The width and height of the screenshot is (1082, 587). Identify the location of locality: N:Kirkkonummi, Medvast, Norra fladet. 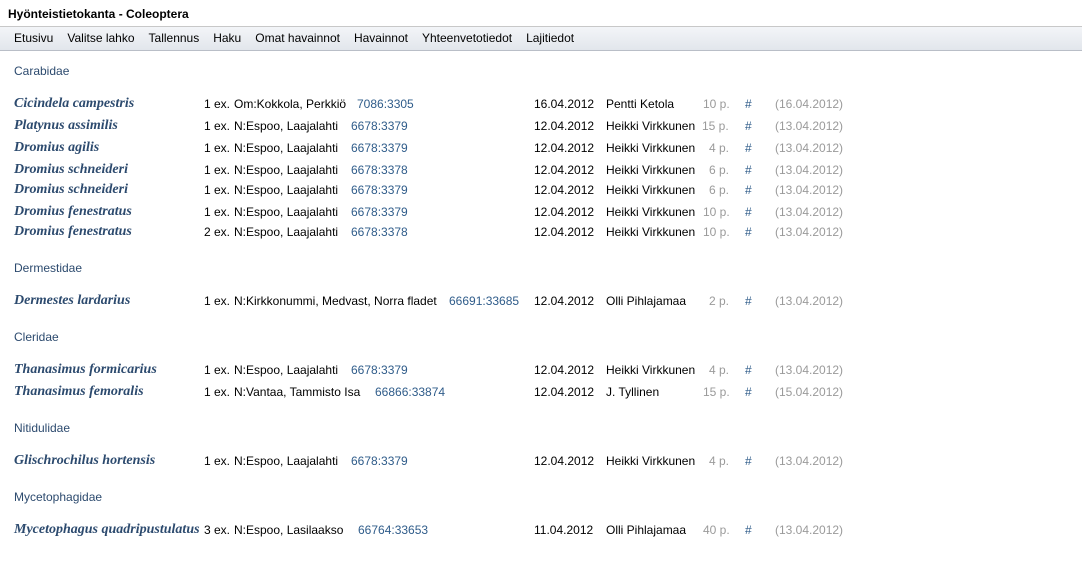
(335, 301).